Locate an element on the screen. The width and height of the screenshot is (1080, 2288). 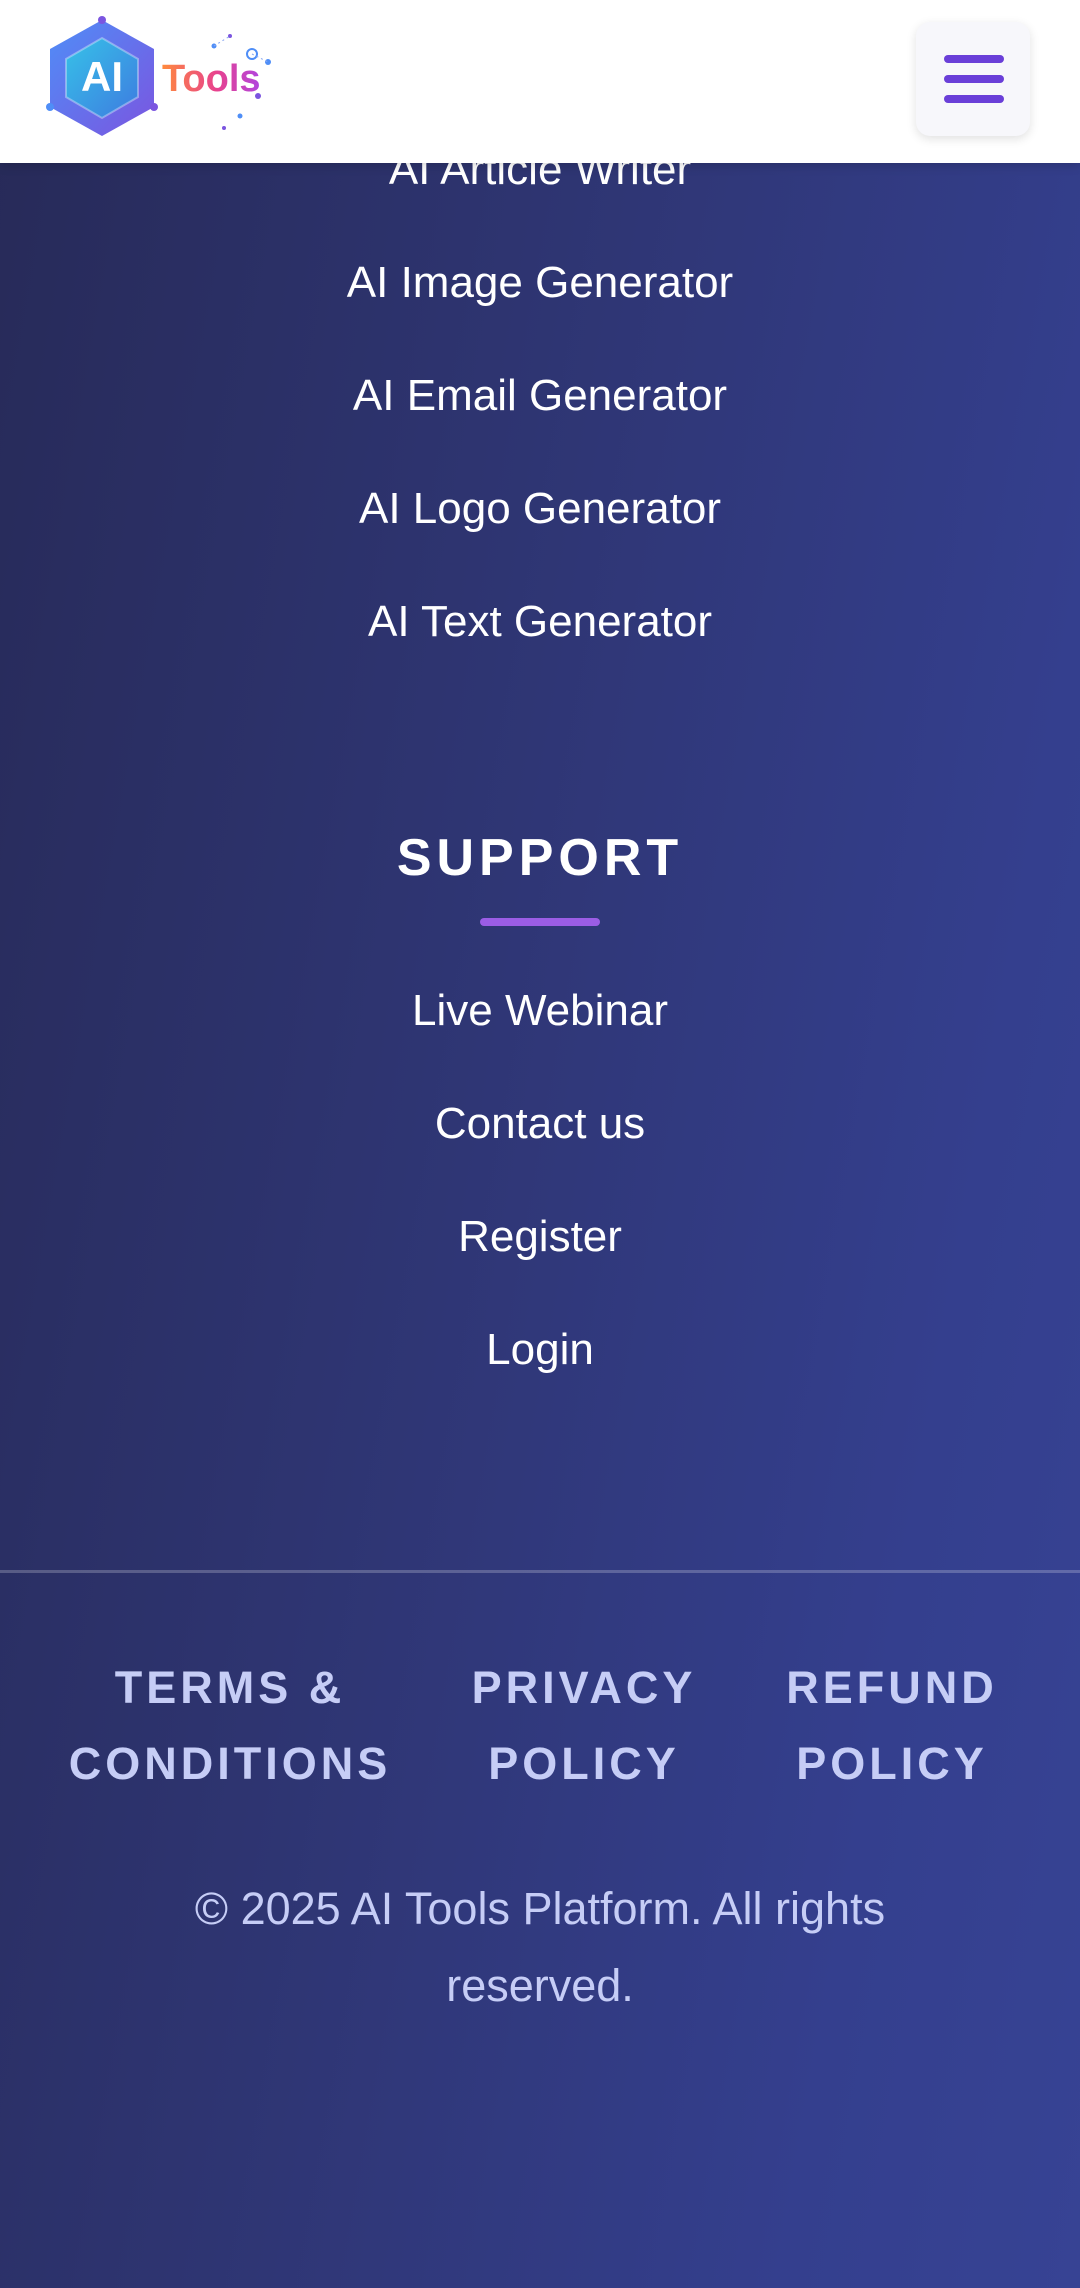
site-header: AI Tools is located at coordinates (540, 81).